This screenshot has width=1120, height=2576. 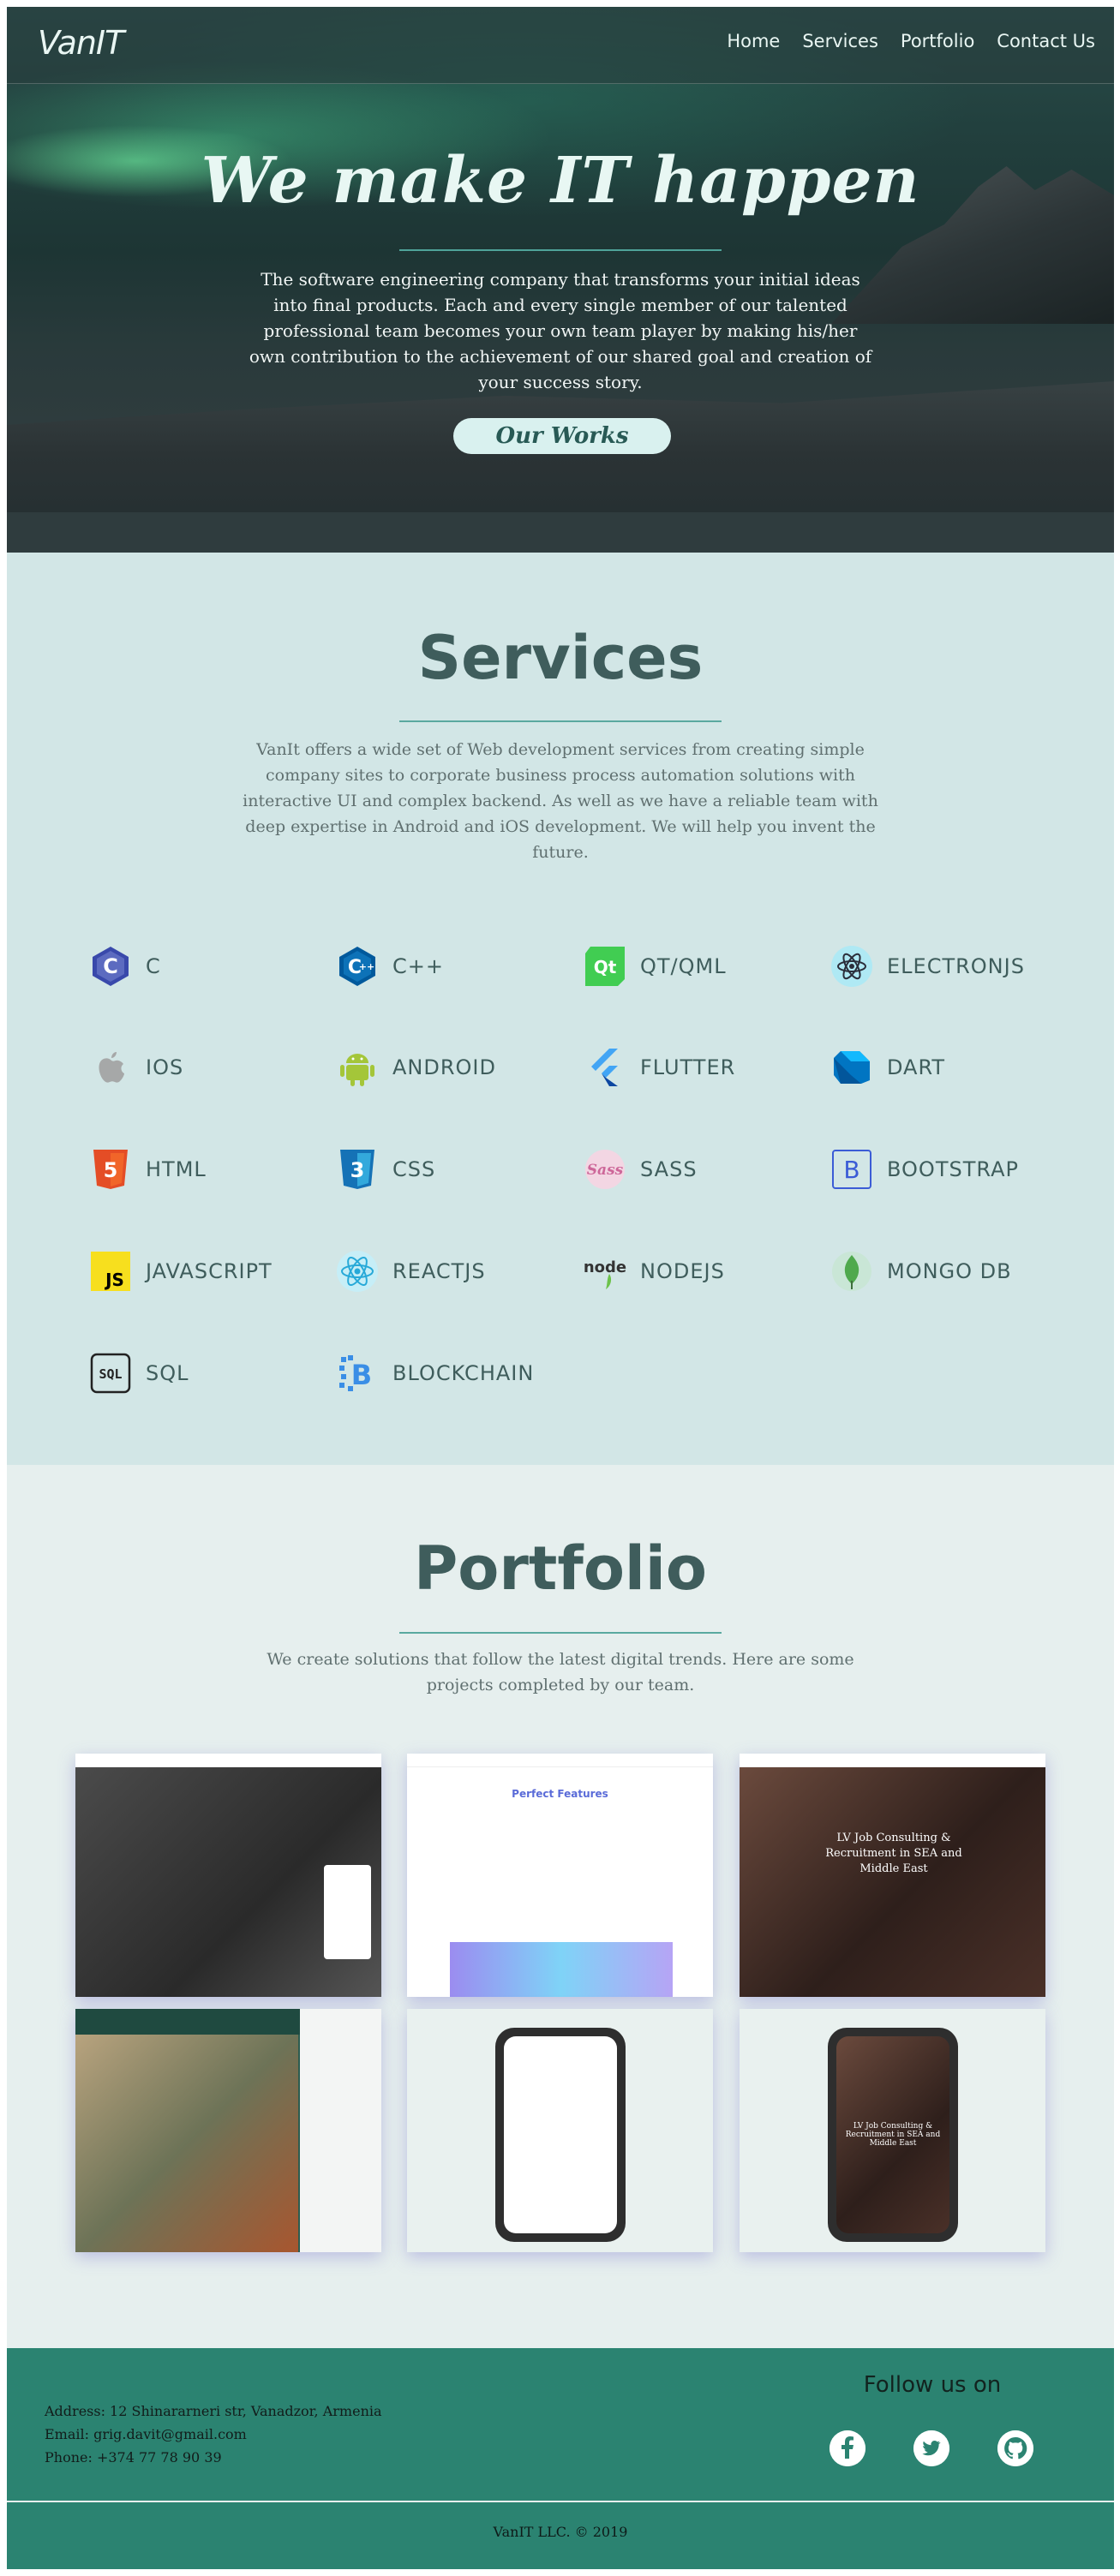 I want to click on service-item-css: 3 CSS, so click(x=385, y=1169).